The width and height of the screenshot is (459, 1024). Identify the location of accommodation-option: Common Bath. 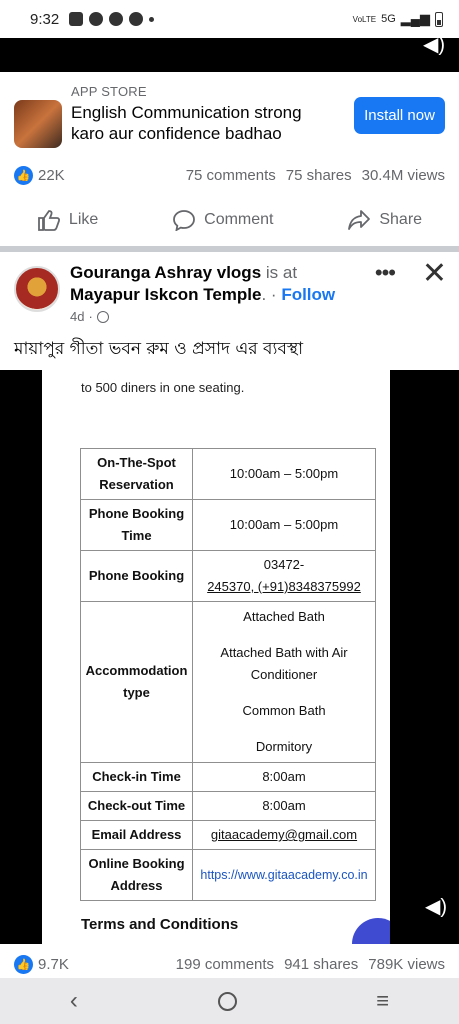
(284, 710).